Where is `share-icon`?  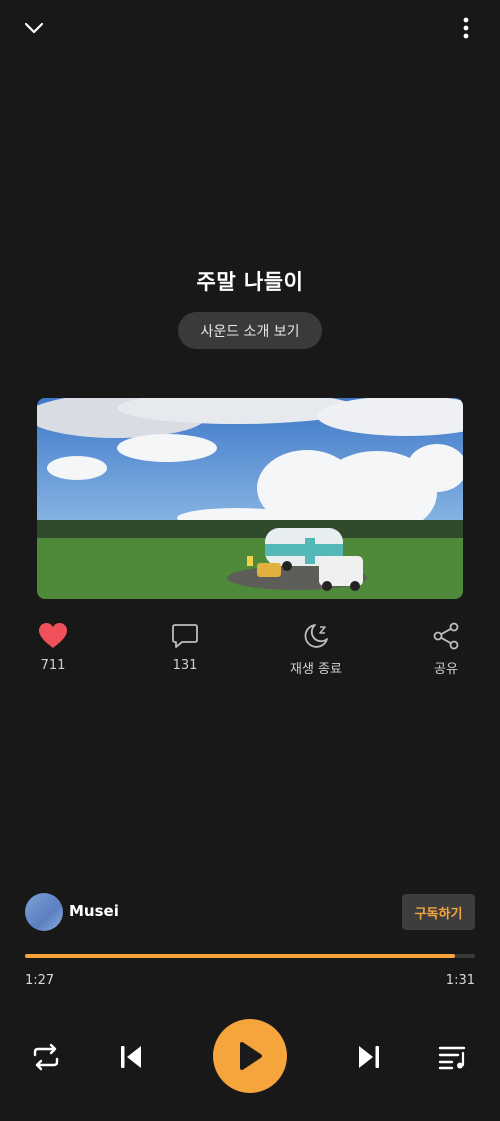
share-icon is located at coordinates (446, 636).